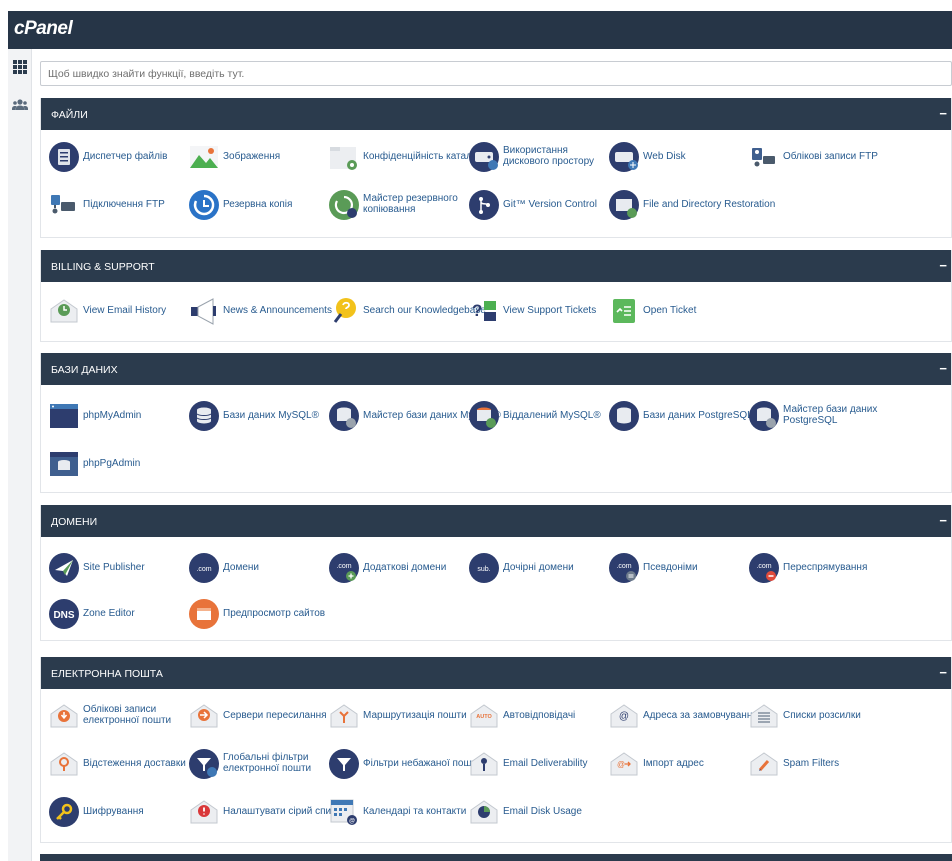 The width and height of the screenshot is (952, 861). What do you see at coordinates (764, 716) in the screenshot?
I see `mailing-list-icon` at bounding box center [764, 716].